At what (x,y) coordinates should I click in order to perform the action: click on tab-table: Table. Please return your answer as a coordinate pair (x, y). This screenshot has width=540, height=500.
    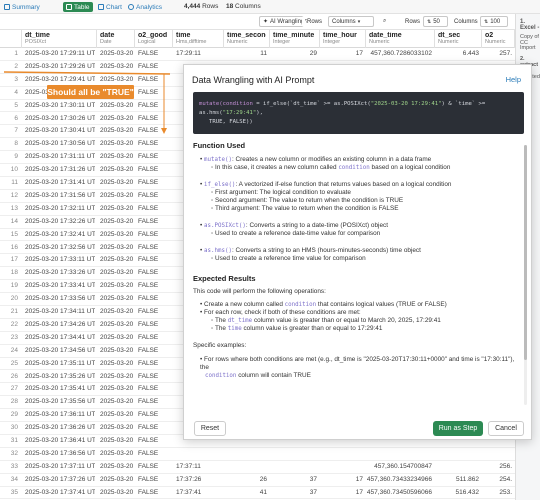
    Looking at the image, I should click on (78, 7).